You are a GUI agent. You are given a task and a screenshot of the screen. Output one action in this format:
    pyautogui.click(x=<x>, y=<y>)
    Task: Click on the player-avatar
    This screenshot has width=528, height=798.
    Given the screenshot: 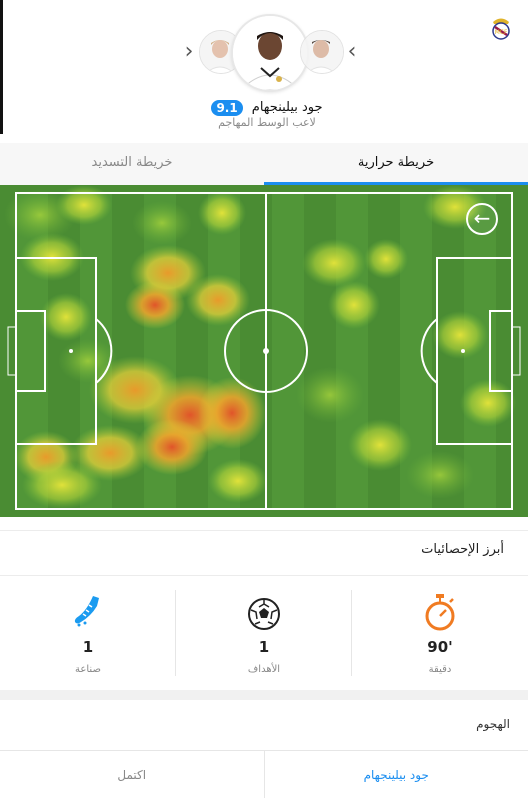 What is the action you would take?
    pyautogui.click(x=270, y=53)
    